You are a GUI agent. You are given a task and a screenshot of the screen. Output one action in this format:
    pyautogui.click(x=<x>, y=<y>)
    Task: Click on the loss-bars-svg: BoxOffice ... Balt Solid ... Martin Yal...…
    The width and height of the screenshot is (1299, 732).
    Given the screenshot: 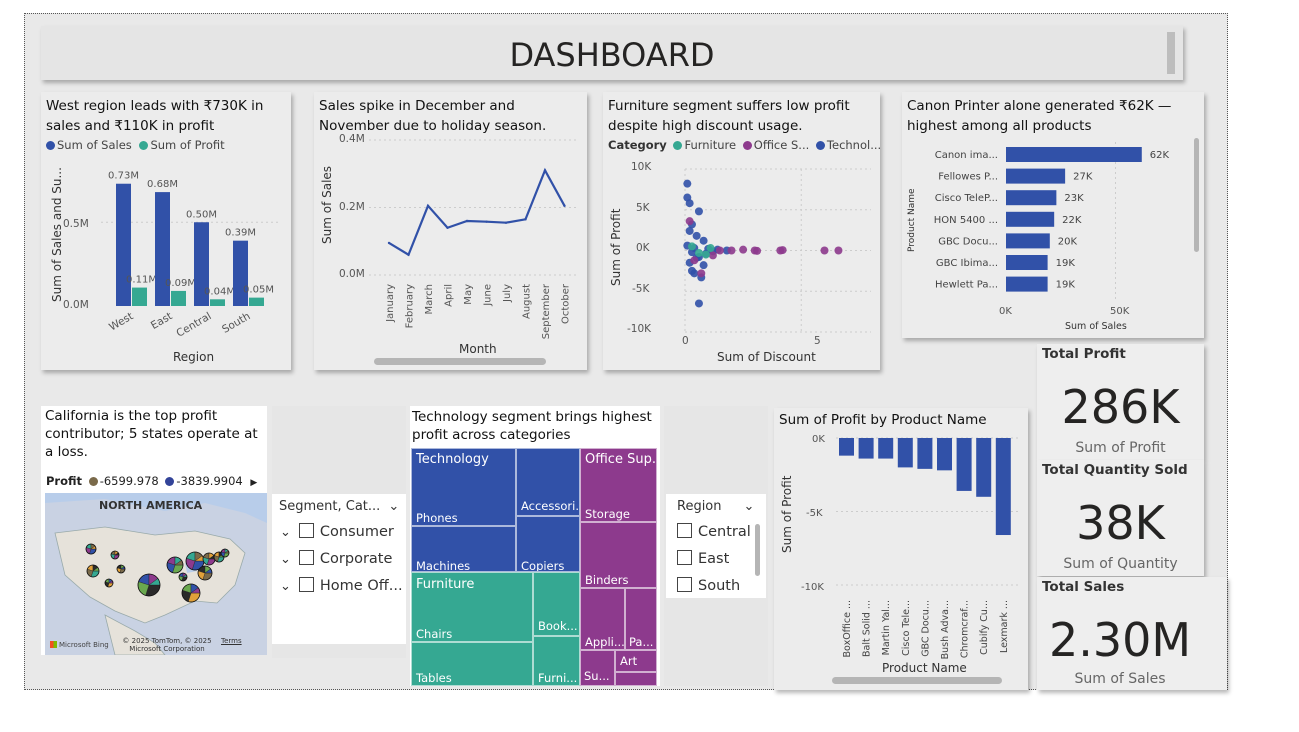 What is the action you would take?
    pyautogui.click(x=927, y=548)
    